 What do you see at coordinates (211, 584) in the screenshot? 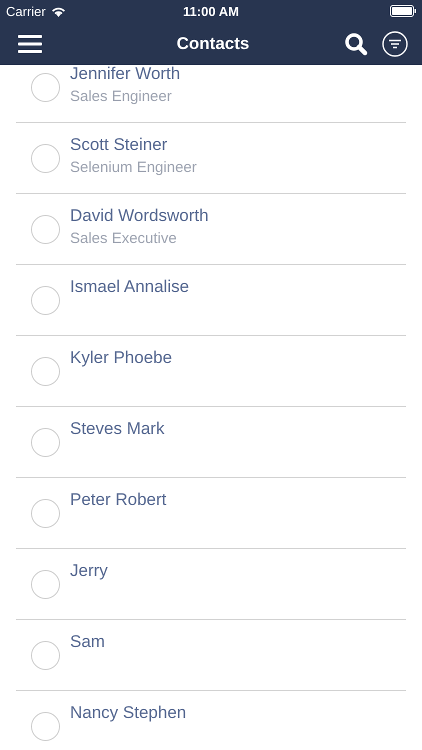
I see `contact-row: Jerry` at bounding box center [211, 584].